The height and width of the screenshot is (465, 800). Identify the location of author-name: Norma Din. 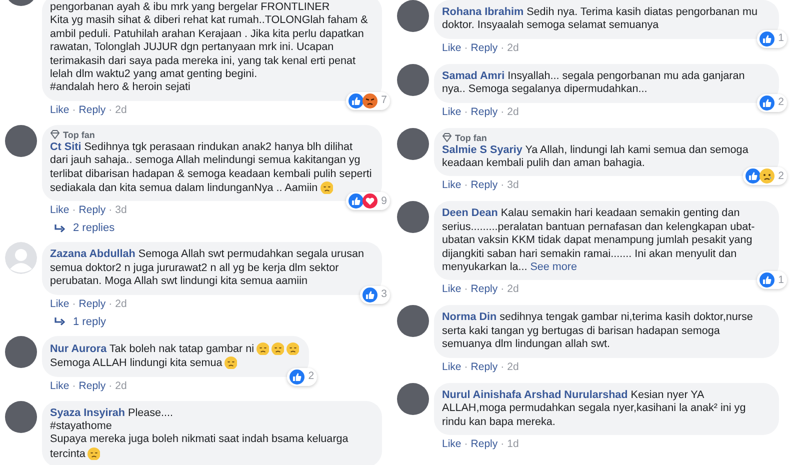
(469, 317).